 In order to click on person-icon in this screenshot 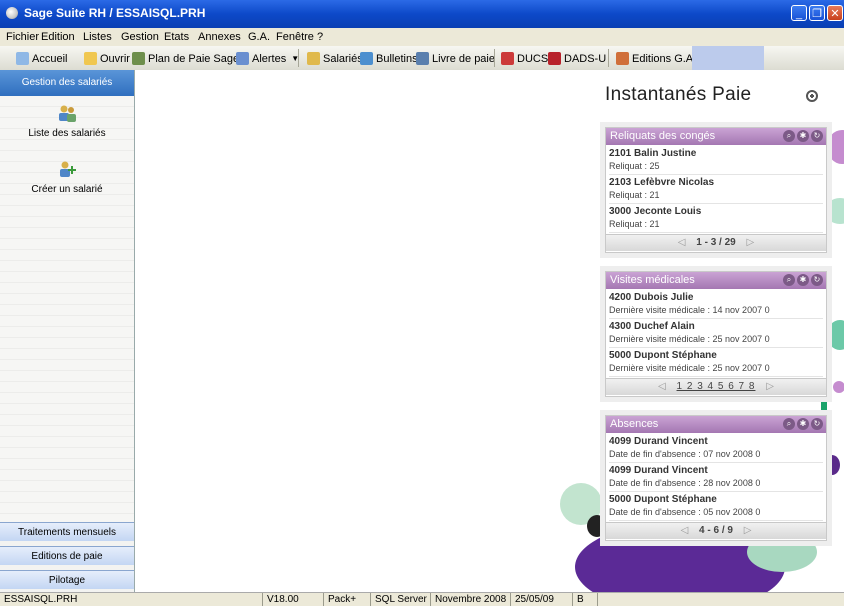, I will do `click(313, 58)`.